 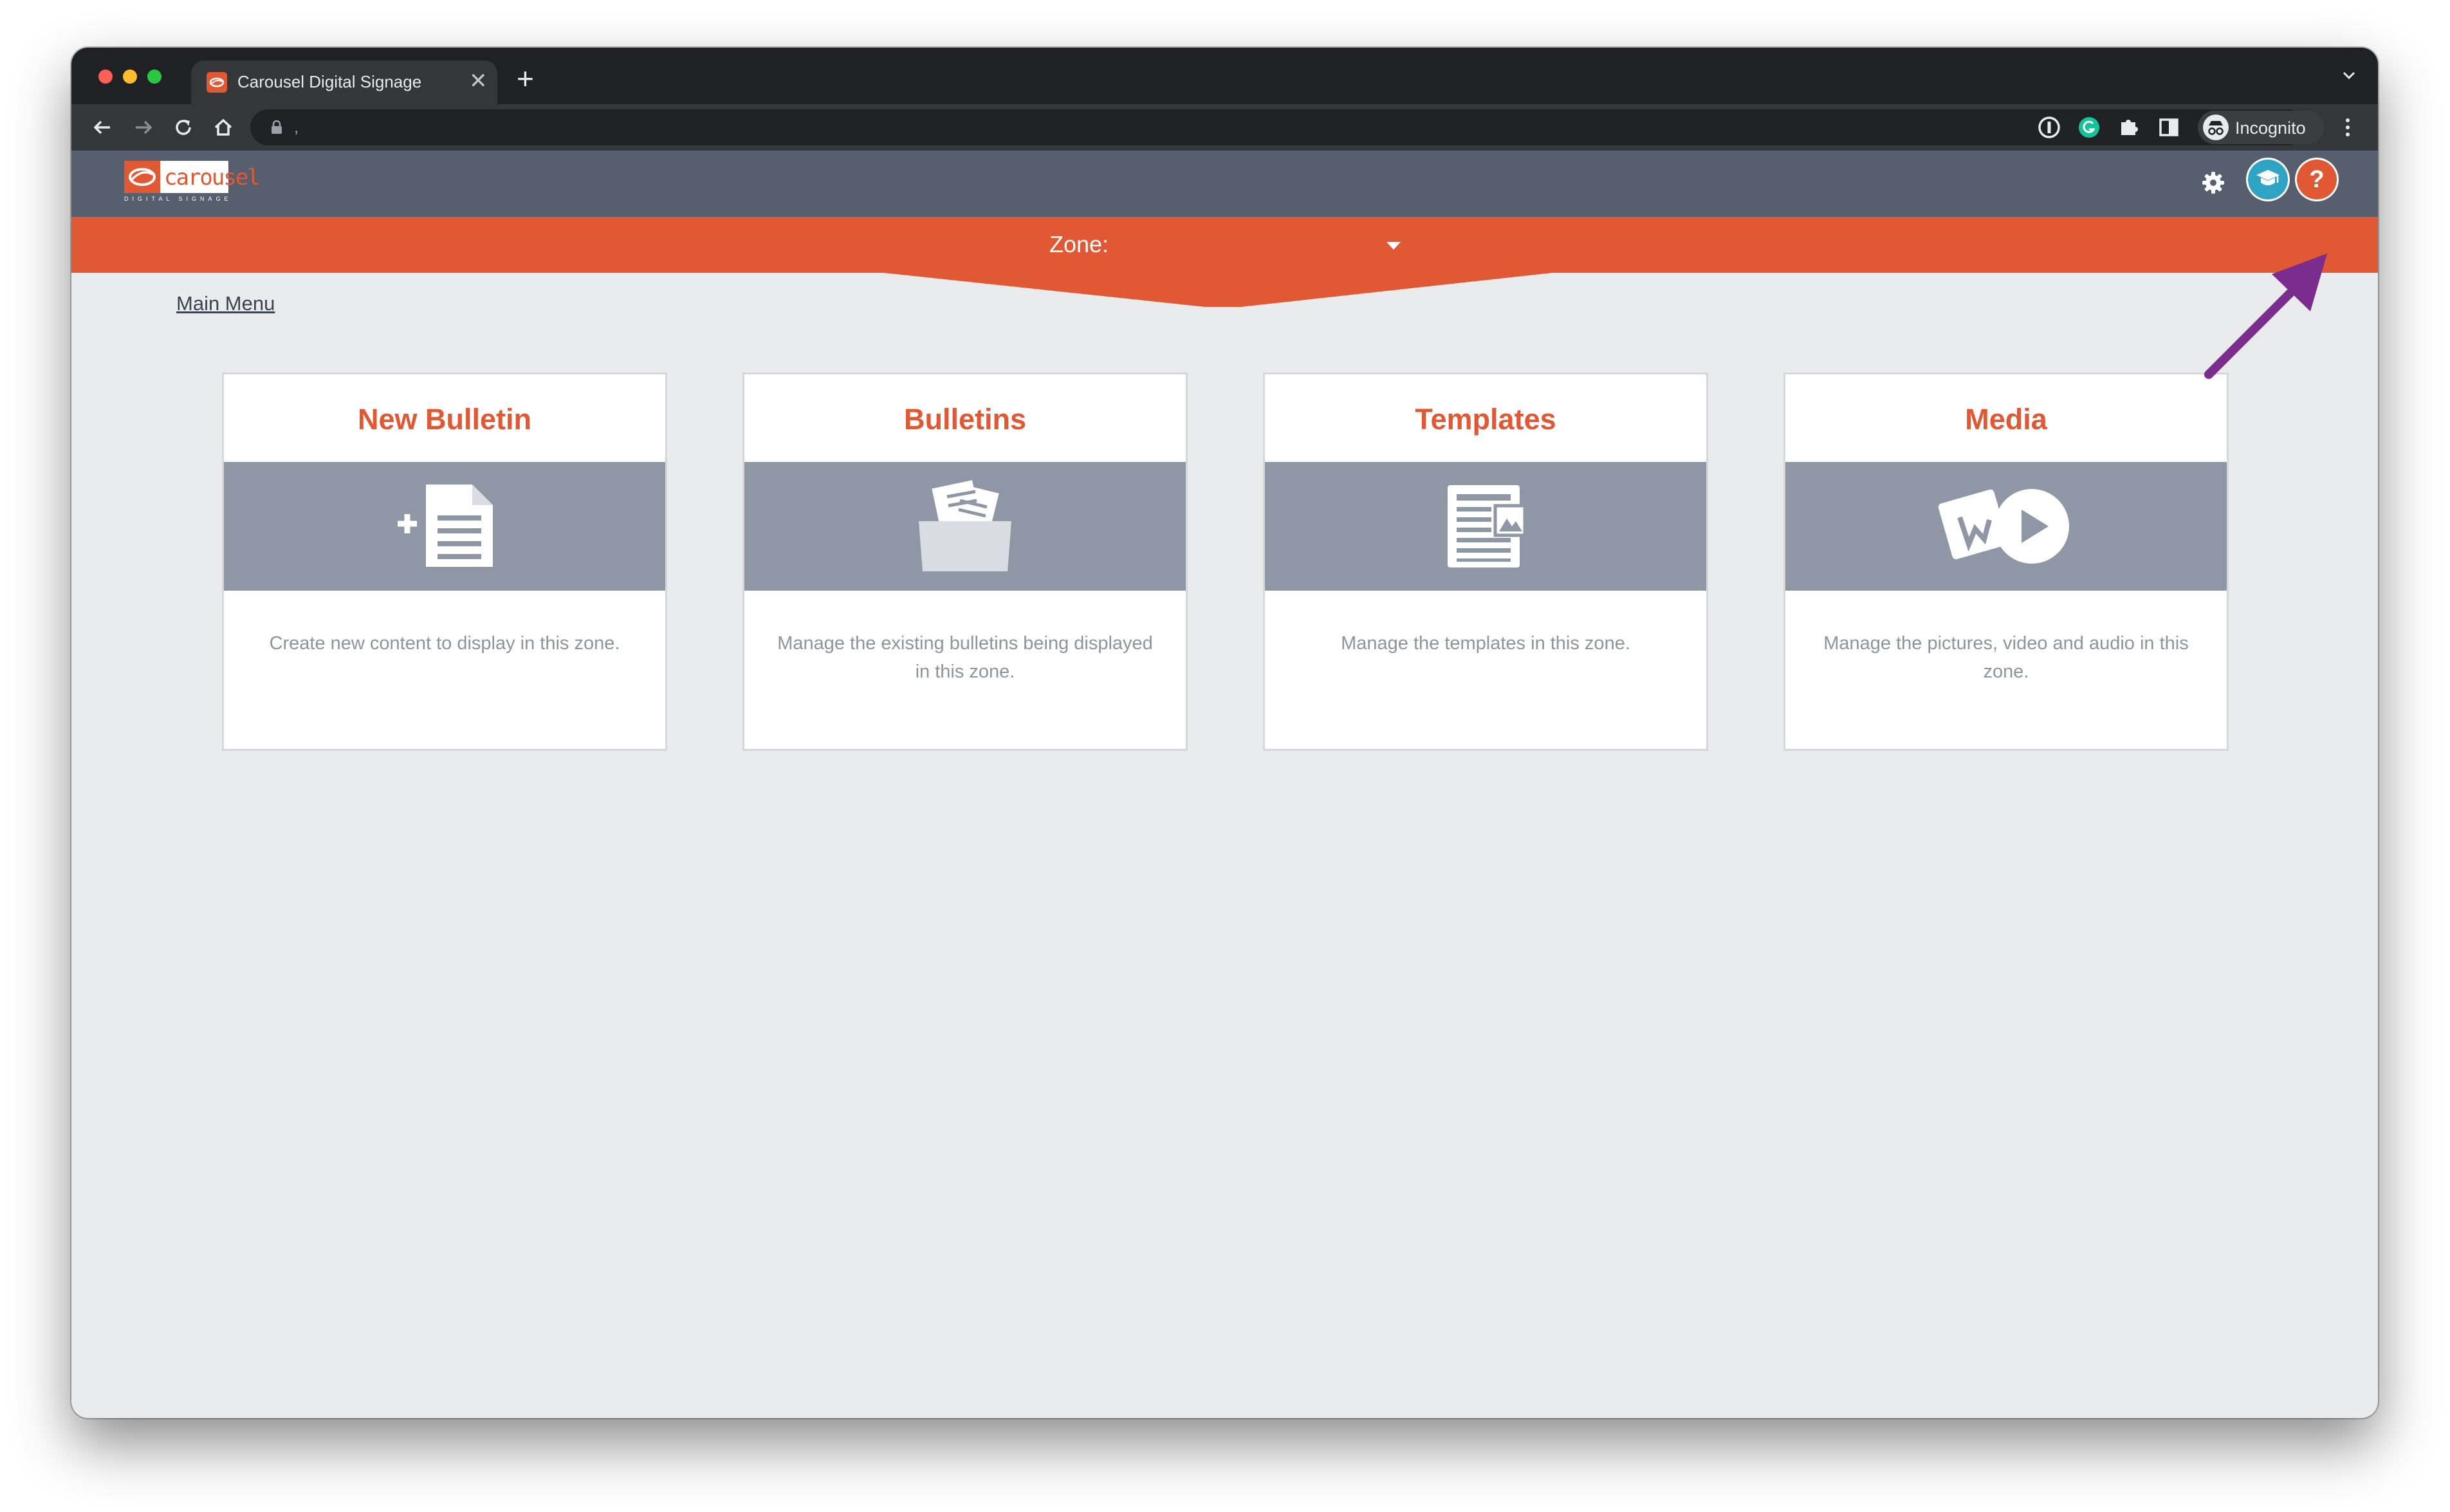 What do you see at coordinates (143, 127) in the screenshot?
I see `forward-arrow-icon` at bounding box center [143, 127].